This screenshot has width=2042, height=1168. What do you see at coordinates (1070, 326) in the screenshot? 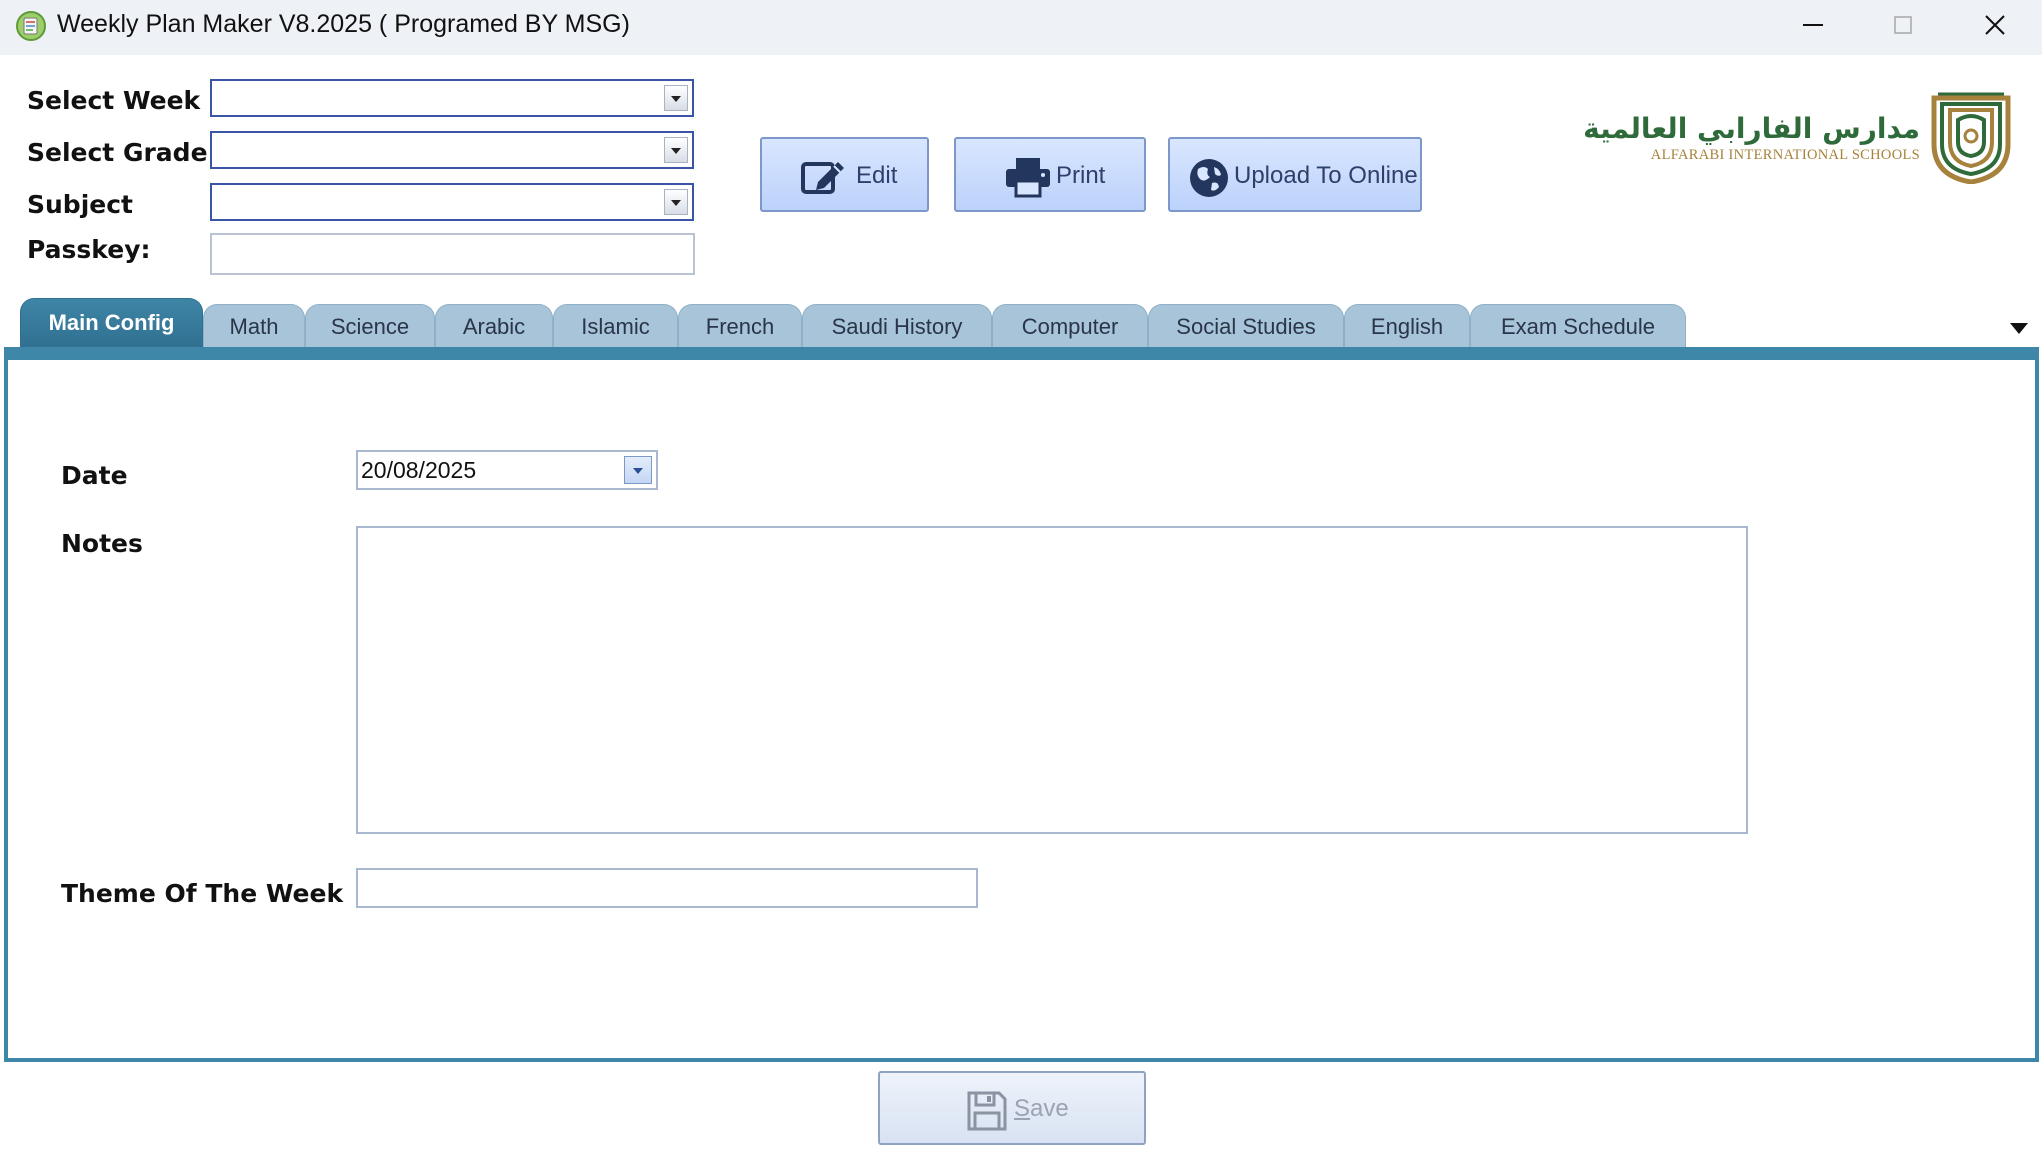
I see `tab-computer: Computer` at bounding box center [1070, 326].